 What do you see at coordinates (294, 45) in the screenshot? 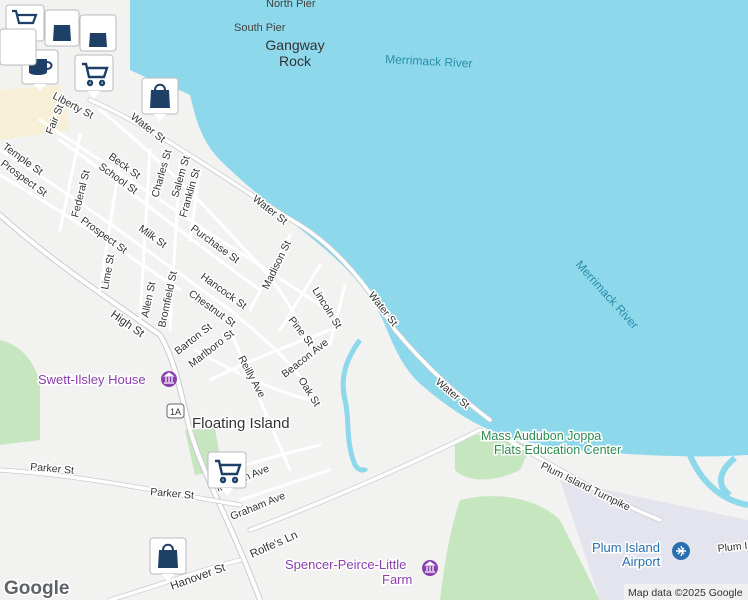
I see `landmark-label: Gangway` at bounding box center [294, 45].